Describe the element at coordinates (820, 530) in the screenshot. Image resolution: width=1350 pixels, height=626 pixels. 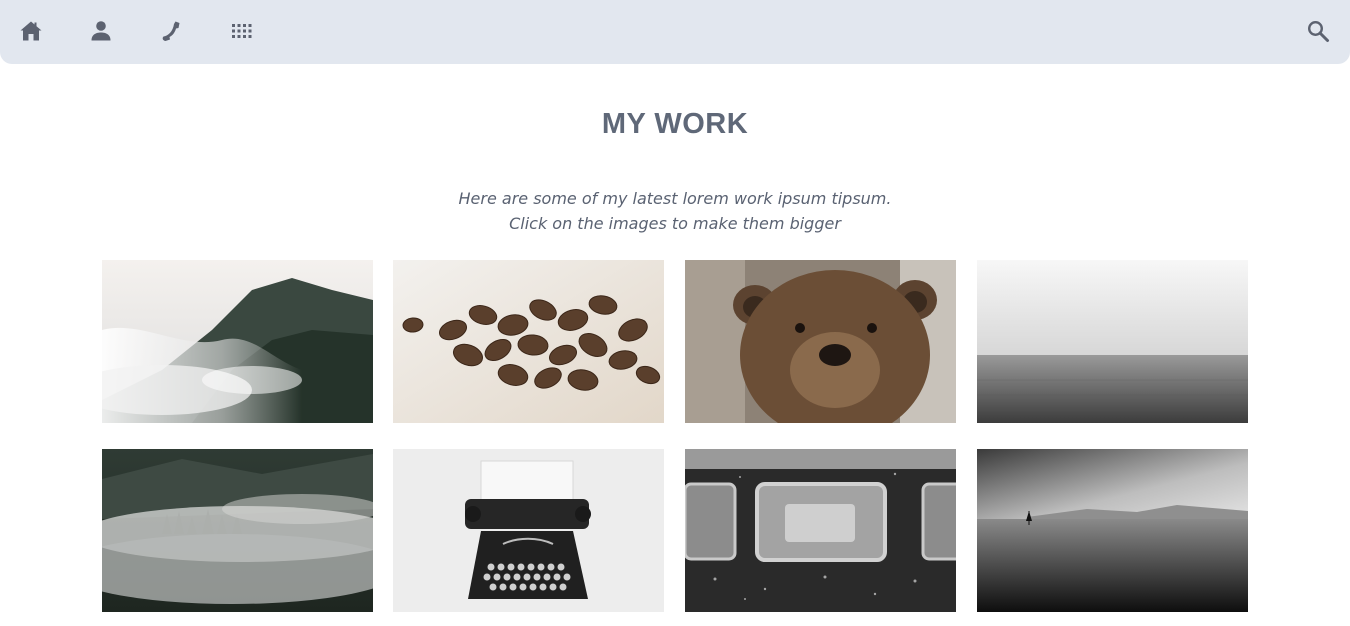
I see `gallery-image-train-window` at that location.